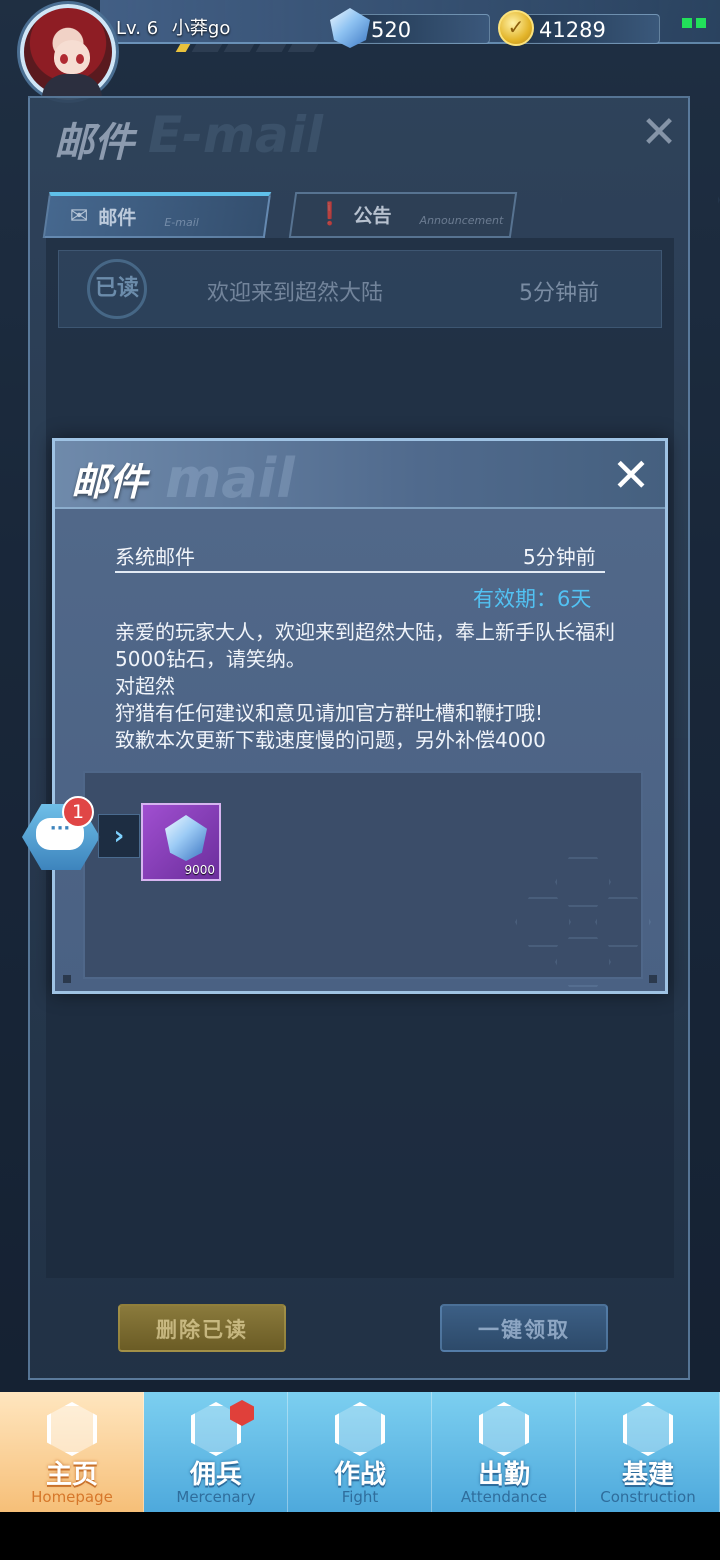  What do you see at coordinates (372, 215) in the screenshot?
I see `tab-announcement-label: 公告` at bounding box center [372, 215].